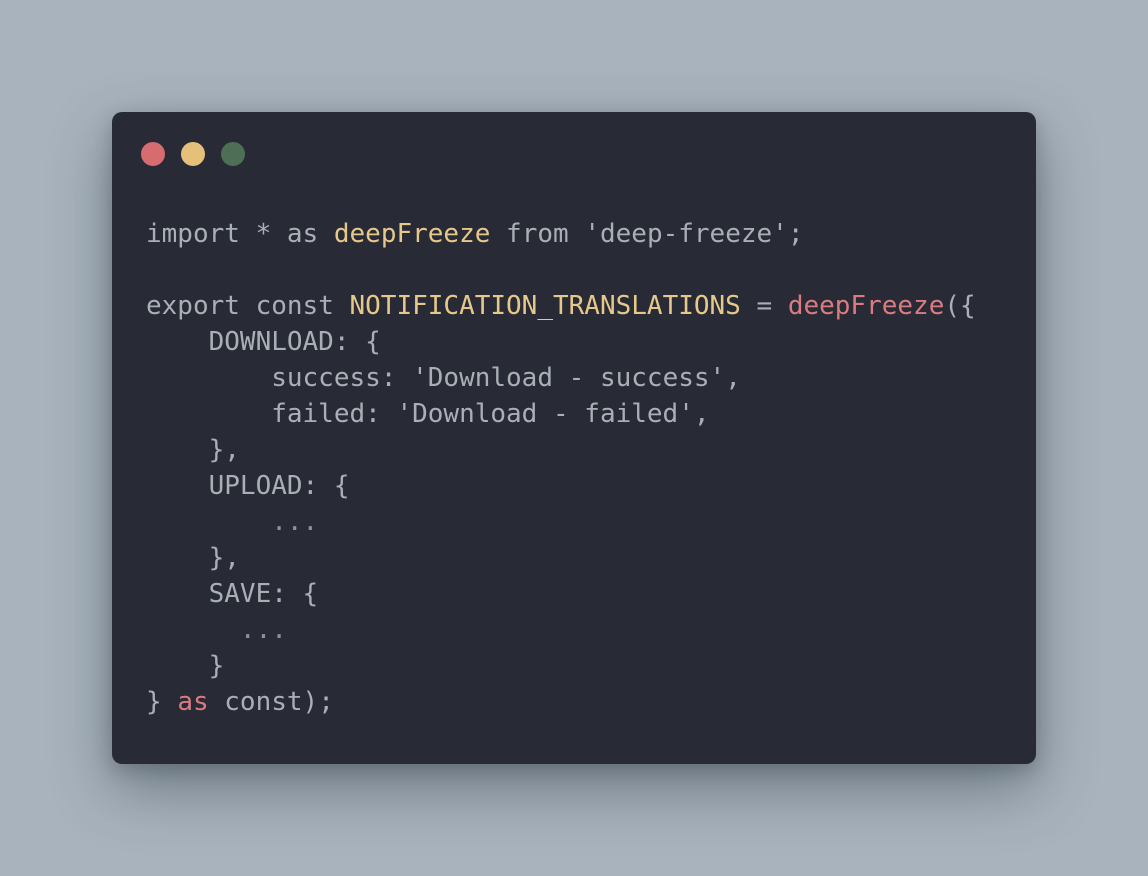  What do you see at coordinates (271, 414) in the screenshot?
I see `property-failed: failed:` at bounding box center [271, 414].